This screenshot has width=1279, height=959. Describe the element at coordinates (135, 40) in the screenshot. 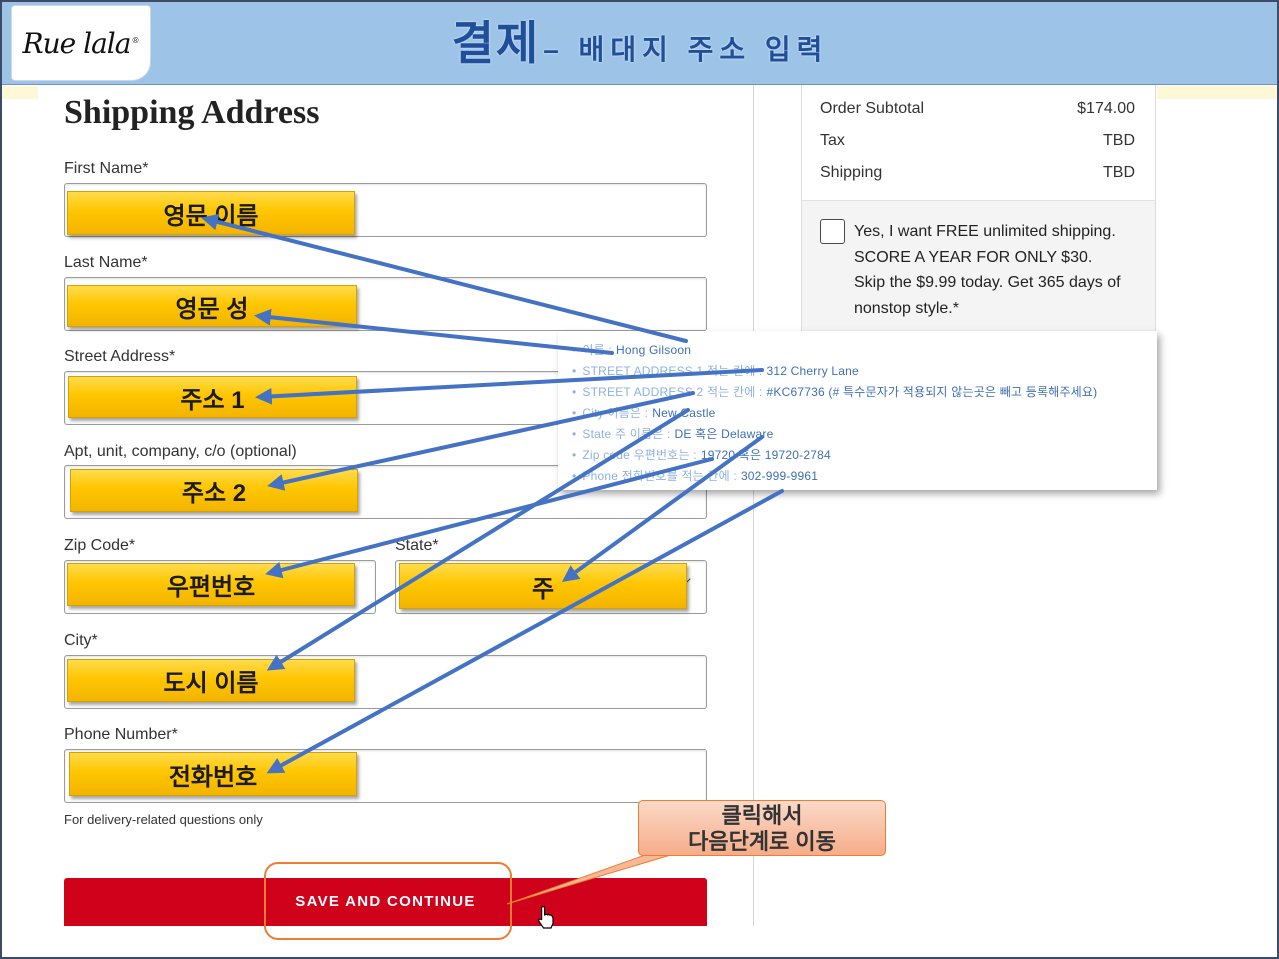

I see `registered-mark: ®` at that location.